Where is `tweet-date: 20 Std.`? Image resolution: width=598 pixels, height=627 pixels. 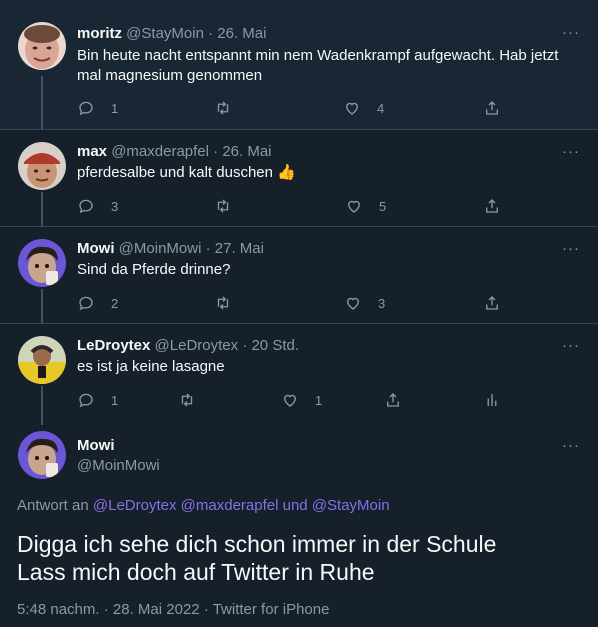
tweet-date: 20 Std. is located at coordinates (275, 345).